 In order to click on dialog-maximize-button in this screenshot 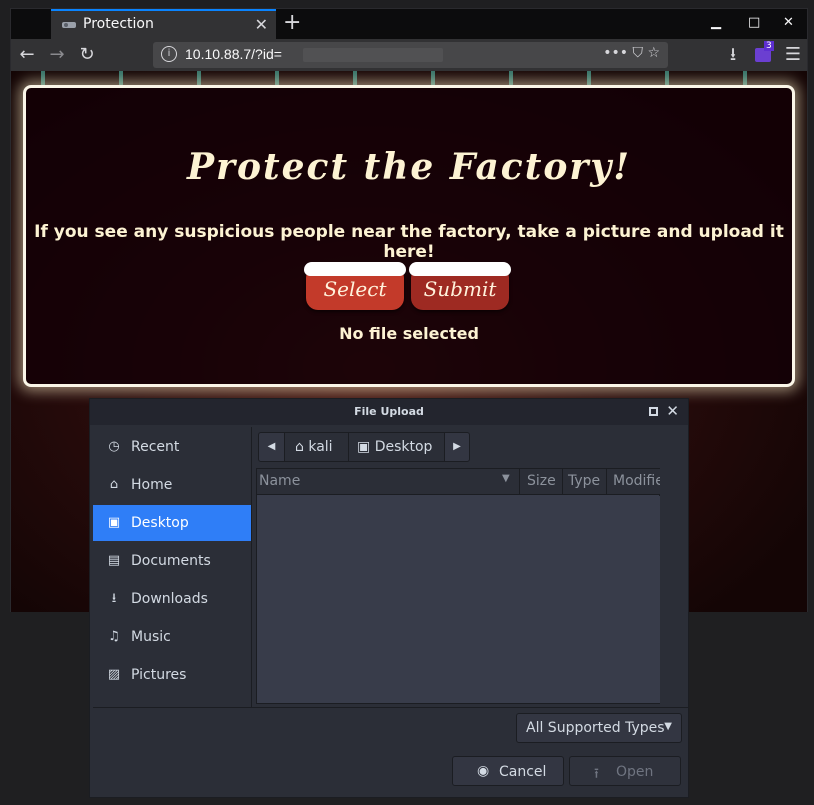, I will do `click(653, 411)`.